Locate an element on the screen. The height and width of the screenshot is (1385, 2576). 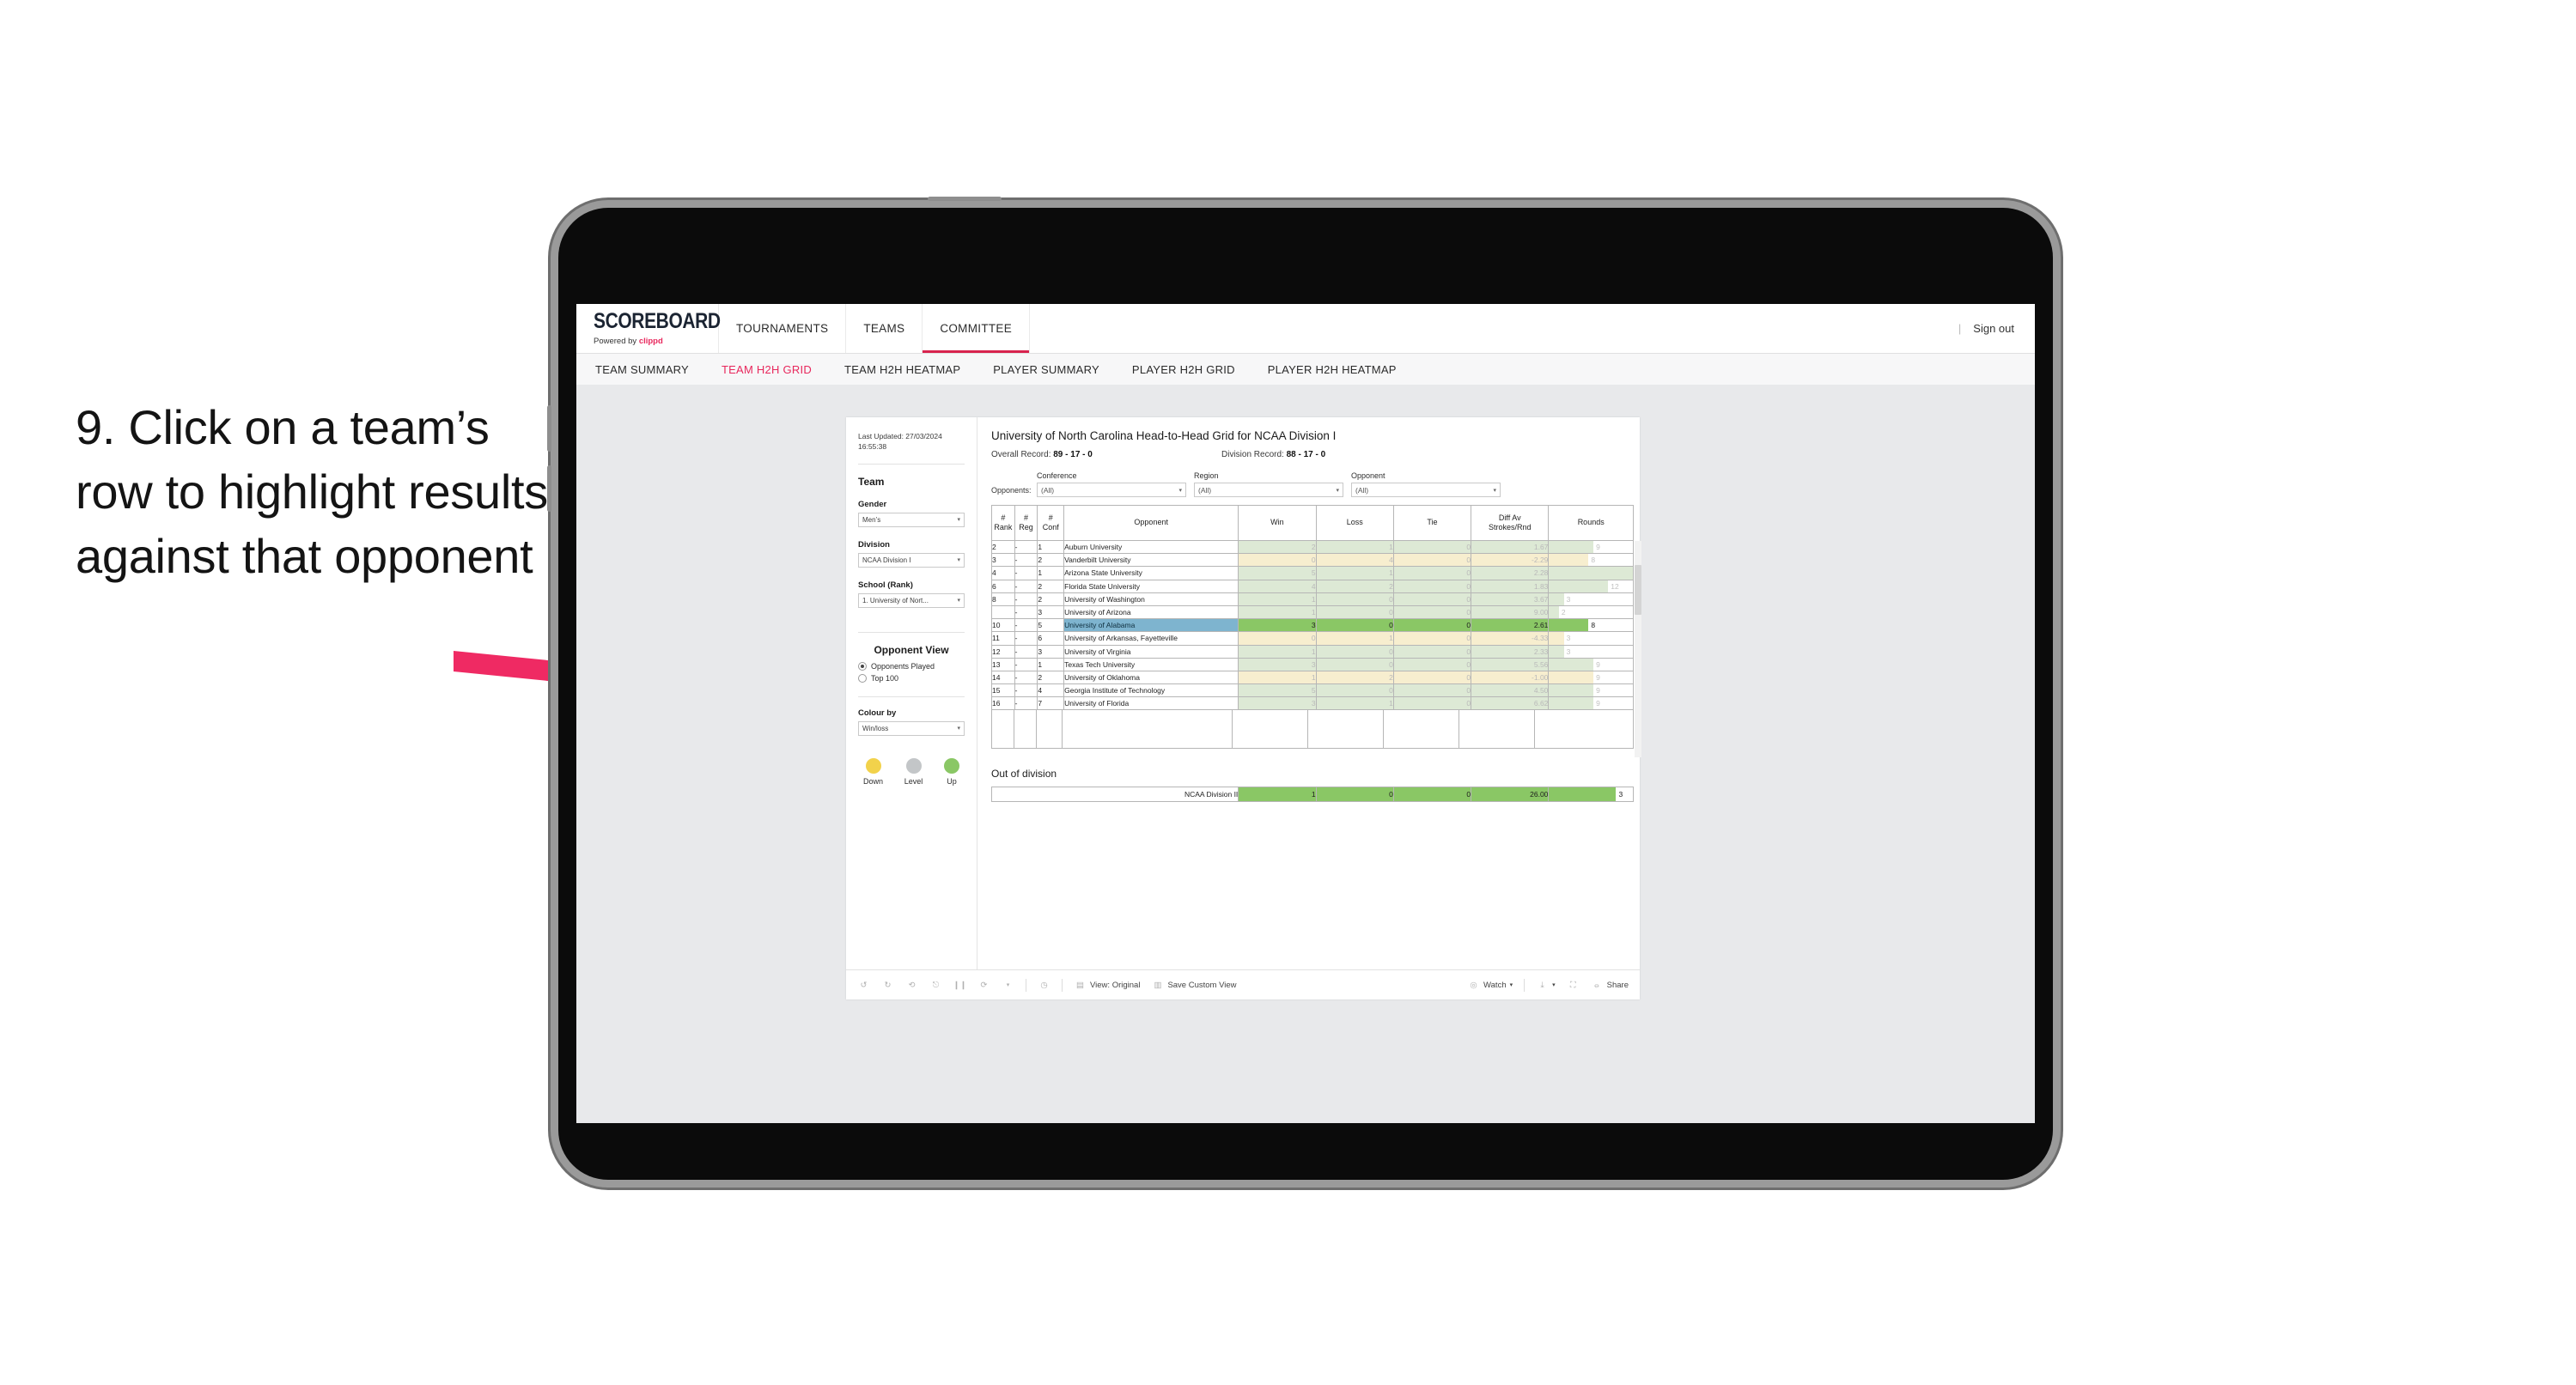
rounds-value: 3 is located at coordinates (1568, 651).